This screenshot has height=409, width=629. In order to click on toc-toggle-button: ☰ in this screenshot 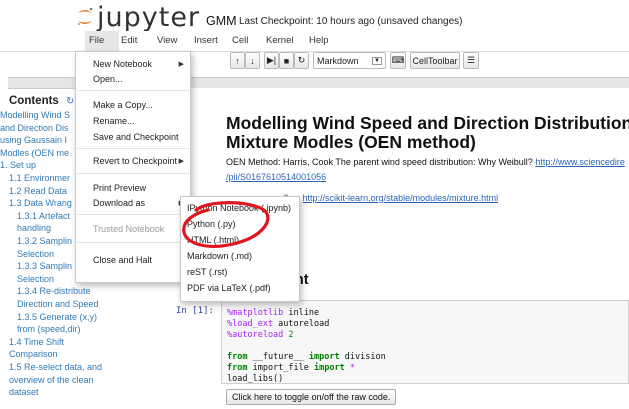, I will do `click(471, 60)`.